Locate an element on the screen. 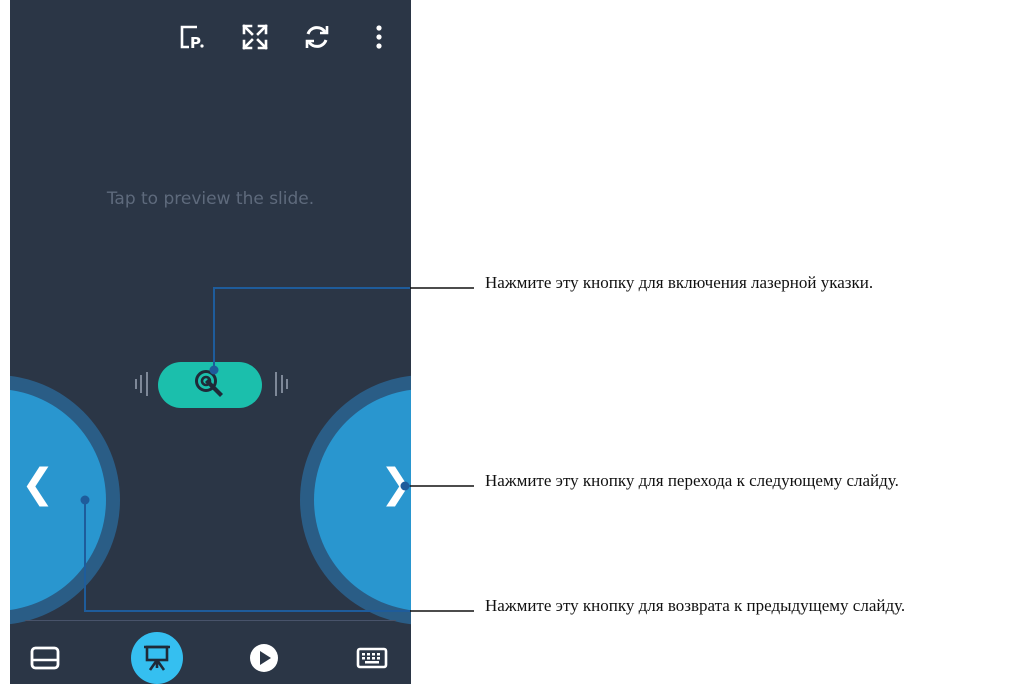  touchpad-tab is located at coordinates (45, 658).